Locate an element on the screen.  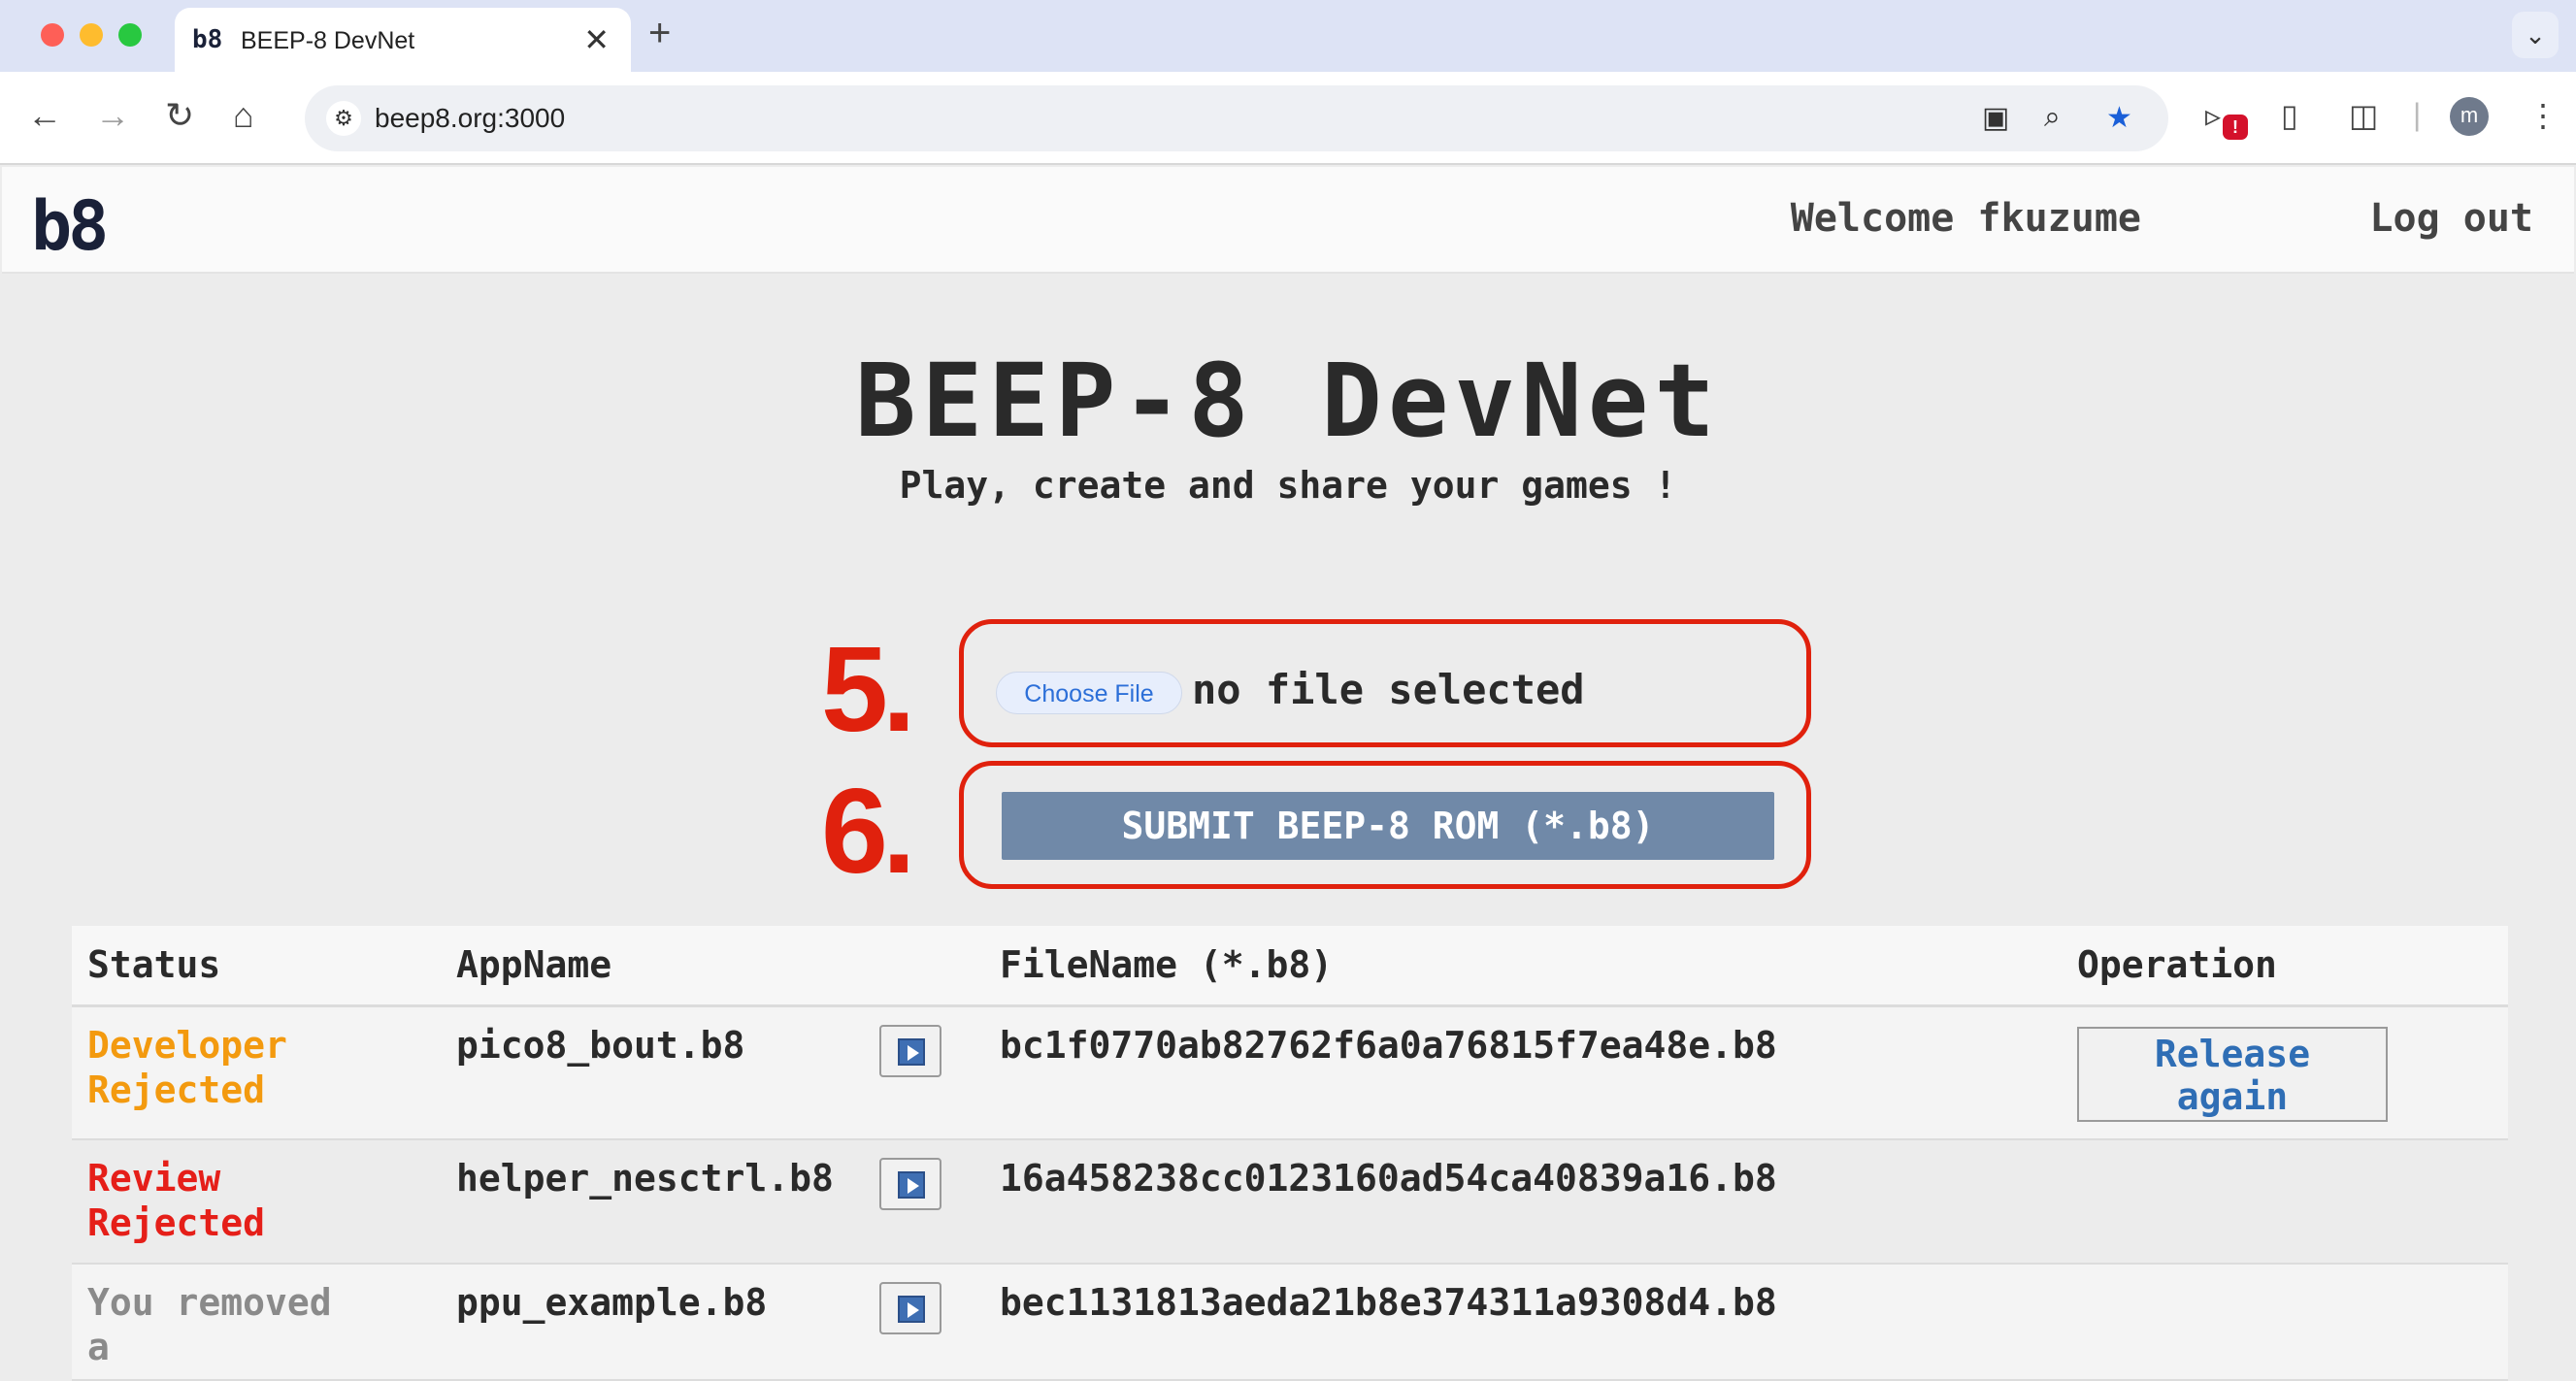
filename-text: bec1131813aeda21b8e374311a9308d4.b8 is located at coordinates (1523, 1322).